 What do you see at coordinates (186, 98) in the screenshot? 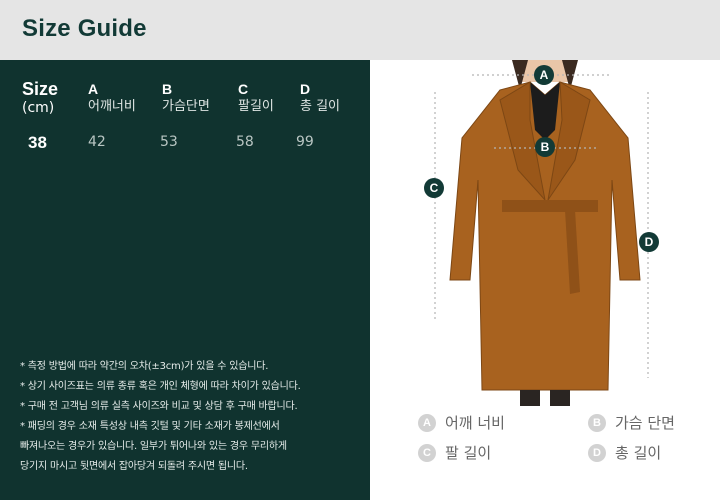
I see `column-header-b: B 가슴단면` at bounding box center [186, 98].